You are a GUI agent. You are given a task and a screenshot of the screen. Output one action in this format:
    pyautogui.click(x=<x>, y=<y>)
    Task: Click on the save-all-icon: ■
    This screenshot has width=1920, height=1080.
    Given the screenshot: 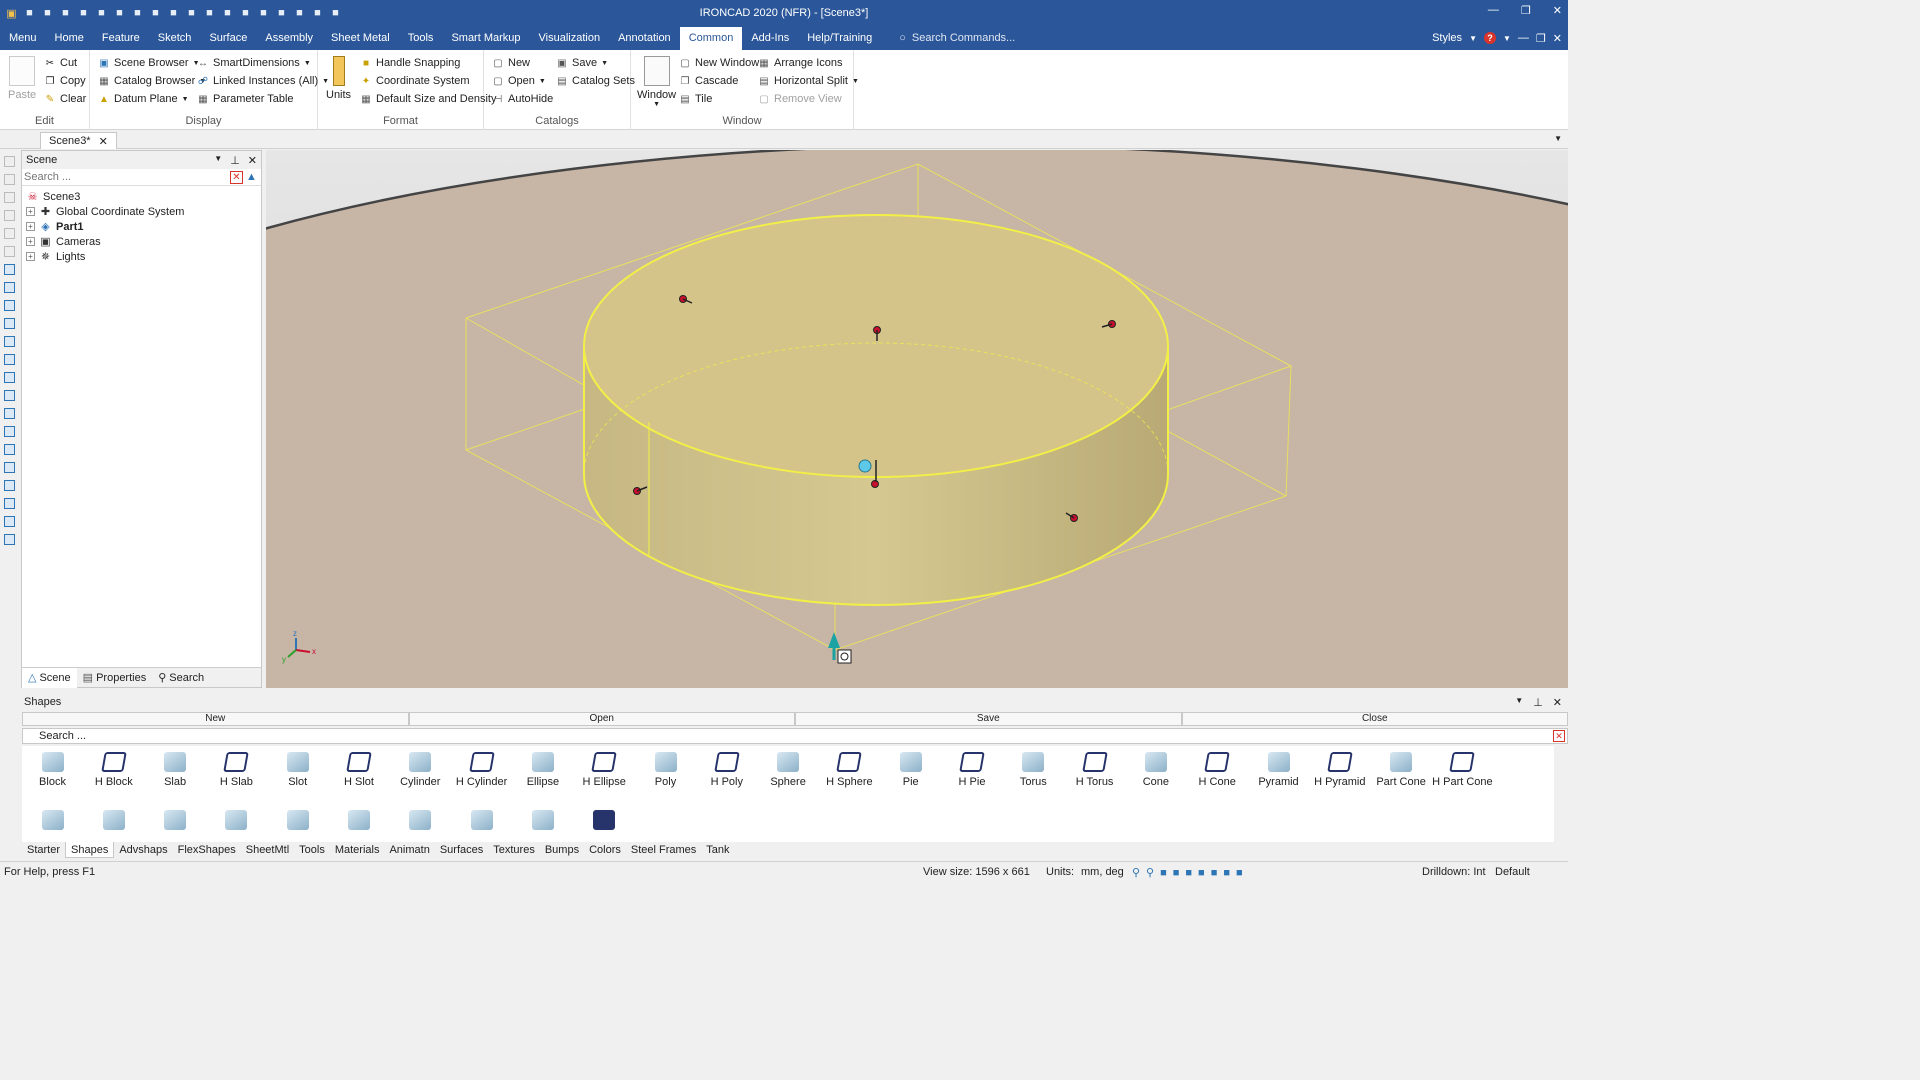 What is the action you would take?
    pyautogui.click(x=155, y=13)
    